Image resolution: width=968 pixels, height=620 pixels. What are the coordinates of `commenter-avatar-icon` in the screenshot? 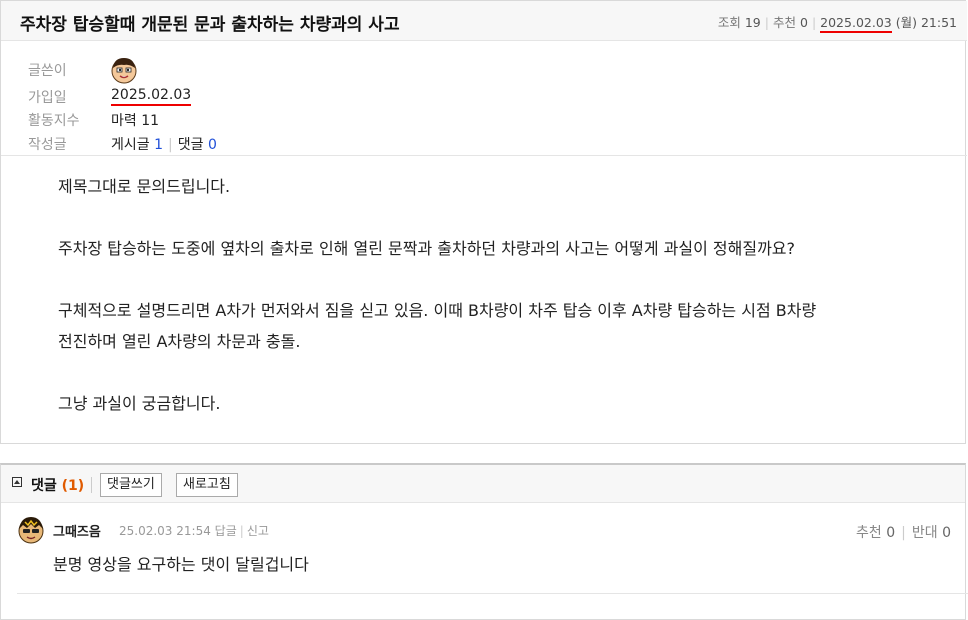 It's located at (31, 530).